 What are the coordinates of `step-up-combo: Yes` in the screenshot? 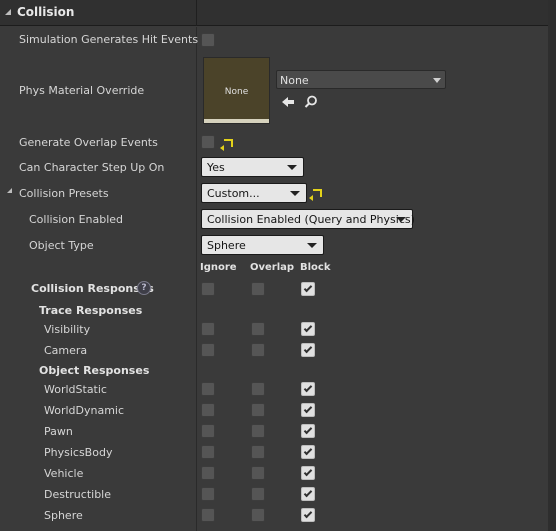 It's located at (252, 167).